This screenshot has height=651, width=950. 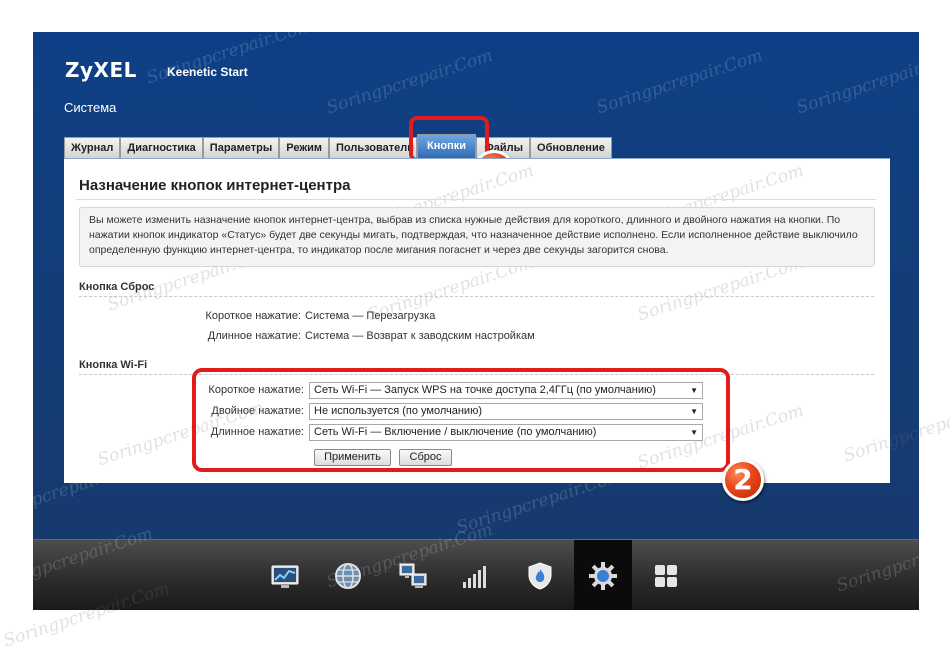 I want to click on apps-grid-icon, so click(x=666, y=575).